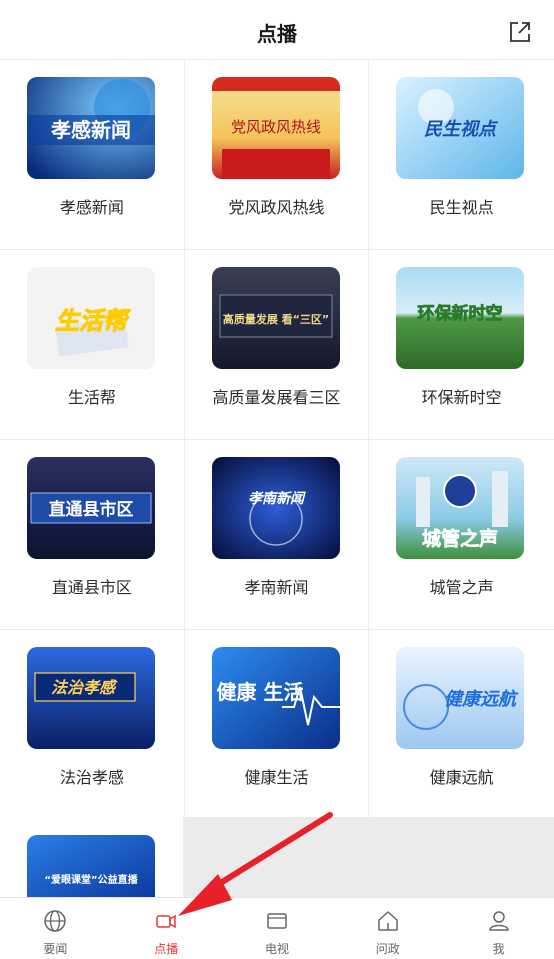 The image size is (554, 959). What do you see at coordinates (276, 777) in the screenshot?
I see `program-label: 健康生活` at bounding box center [276, 777].